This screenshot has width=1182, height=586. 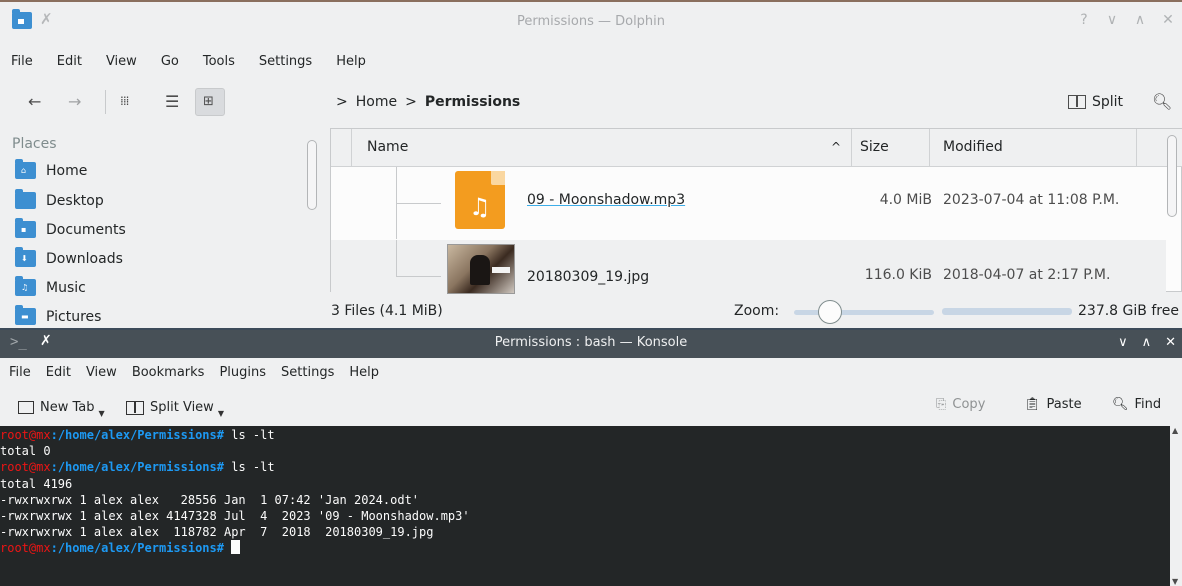 I want to click on file-count: 3 Files (4.1 MiB), so click(x=387, y=311).